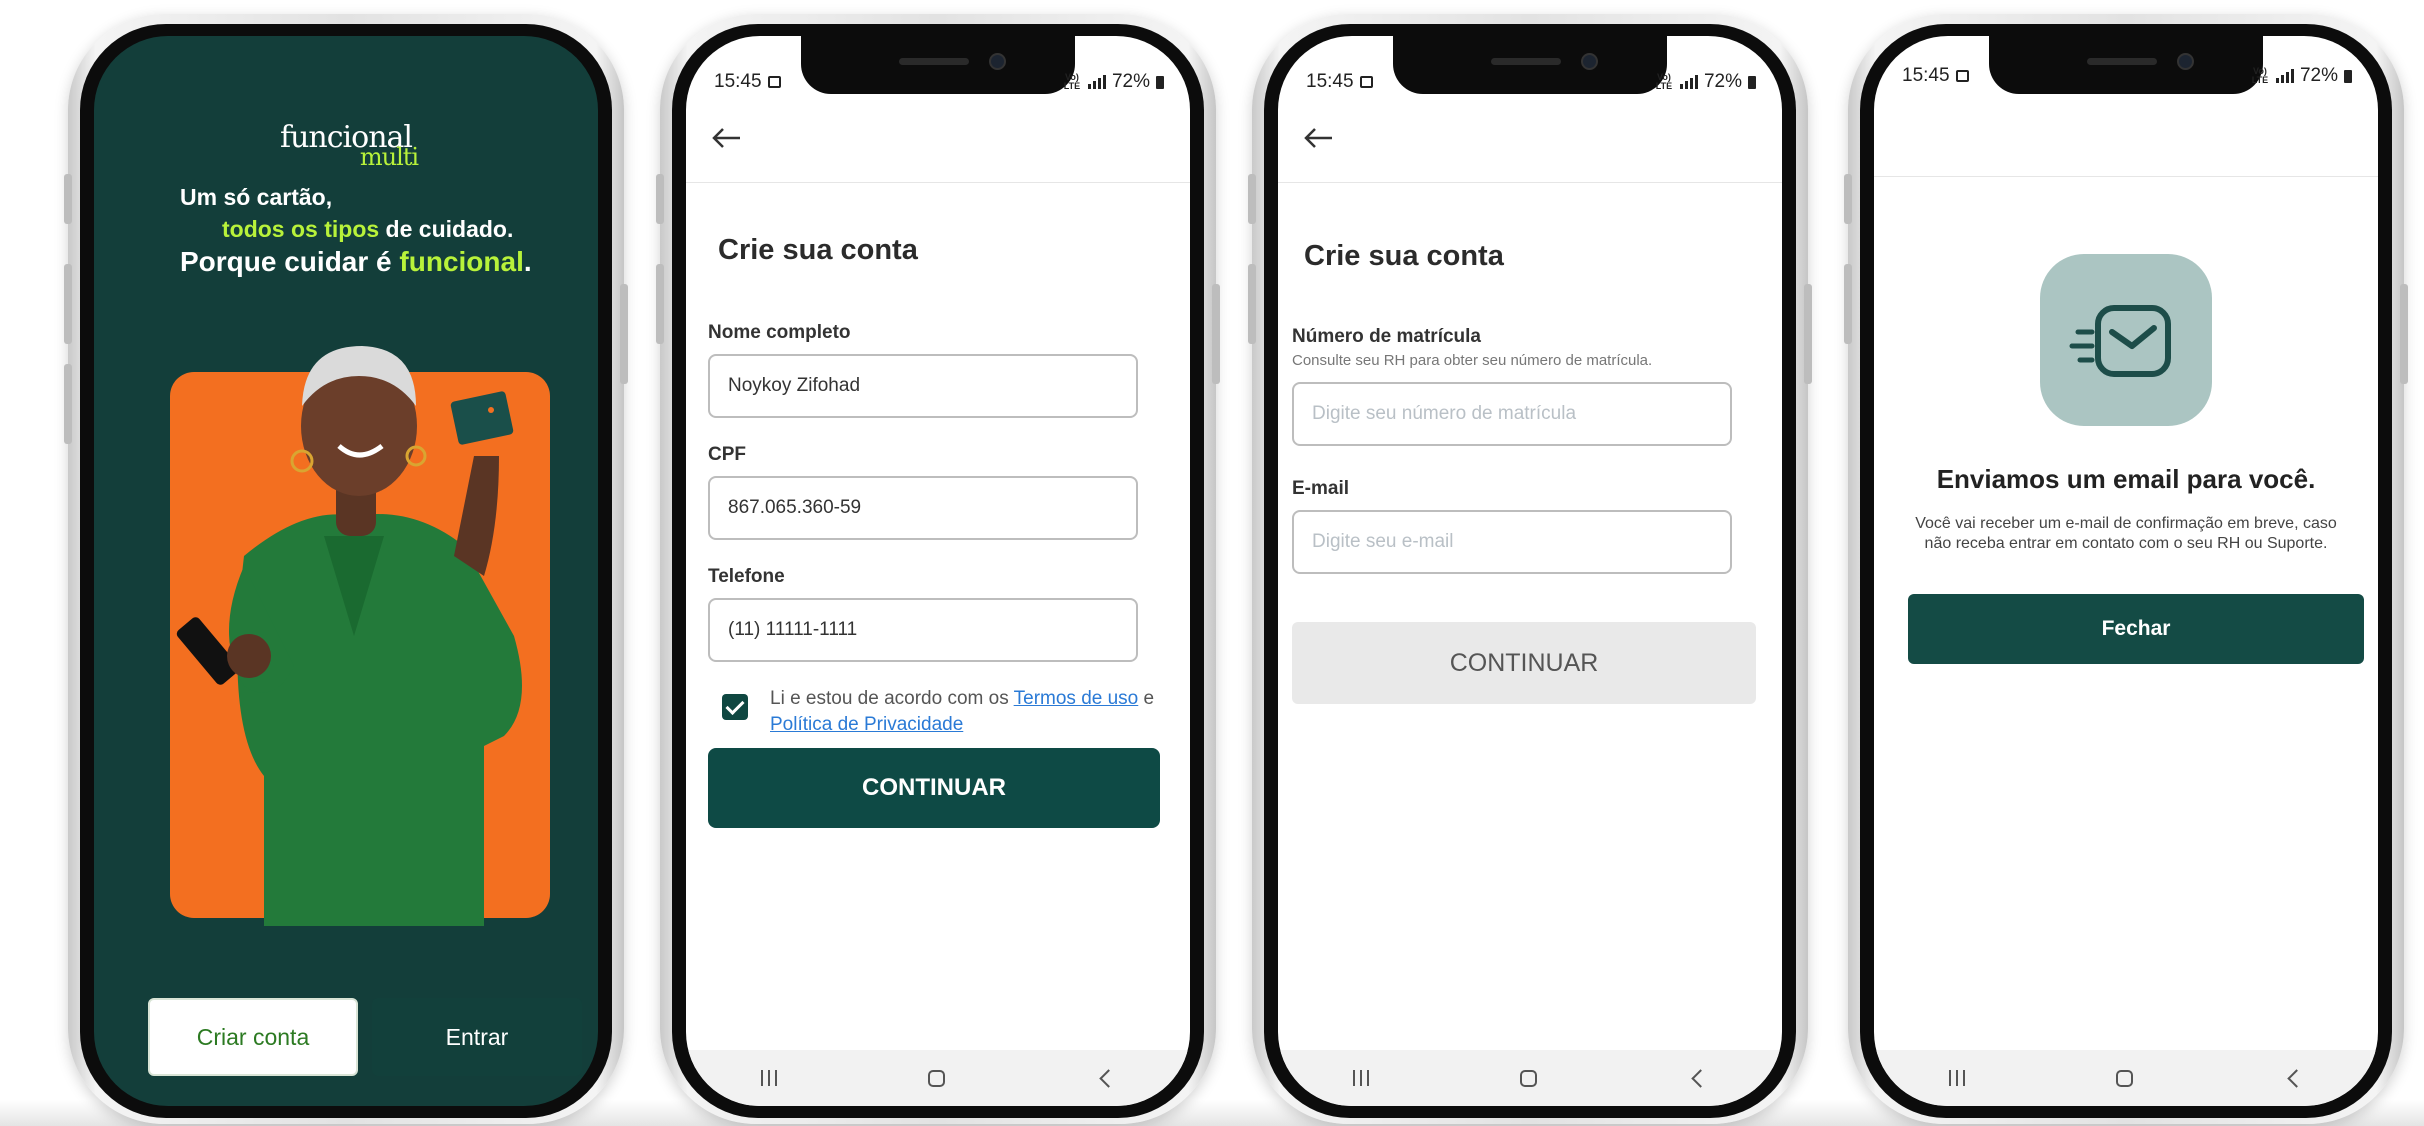  What do you see at coordinates (1076, 698) in the screenshot?
I see `terms-of-use-link: Termos de uso` at bounding box center [1076, 698].